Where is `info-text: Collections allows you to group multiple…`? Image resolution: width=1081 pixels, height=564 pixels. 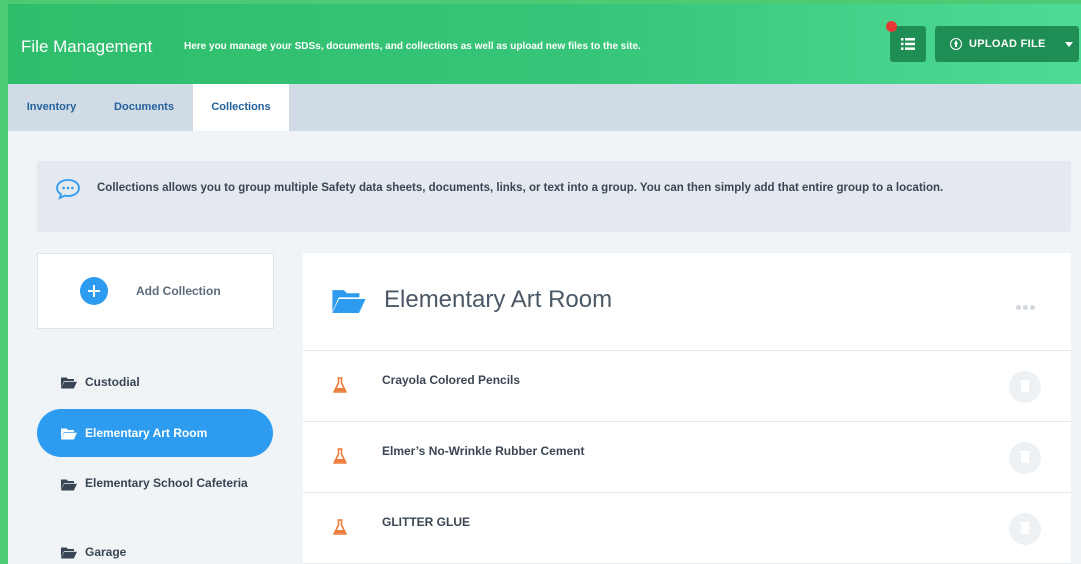
info-text: Collections allows you to group multiple… is located at coordinates (520, 188).